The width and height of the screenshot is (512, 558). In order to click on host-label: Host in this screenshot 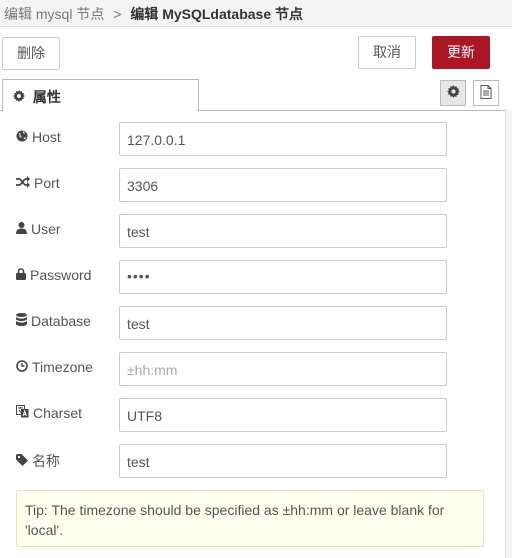, I will do `click(38, 137)`.